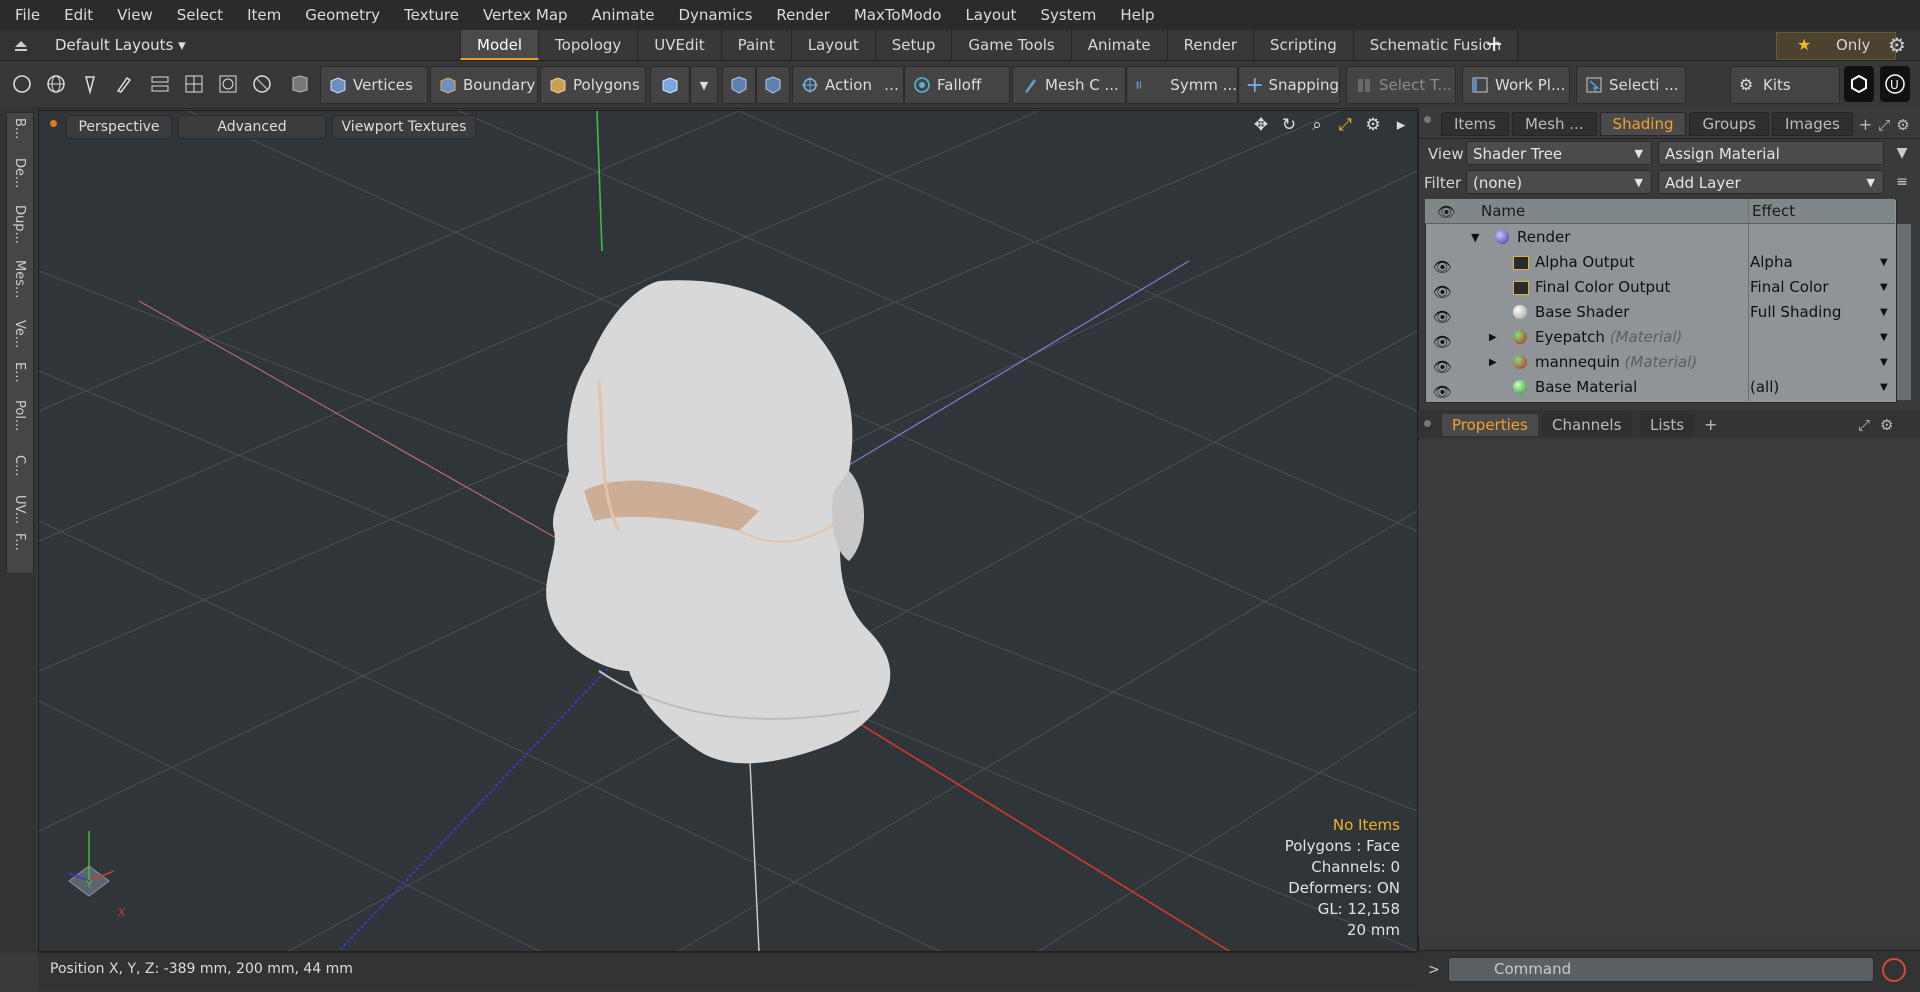  Describe the element at coordinates (264, 15) in the screenshot. I see `menu-item: Item` at that location.